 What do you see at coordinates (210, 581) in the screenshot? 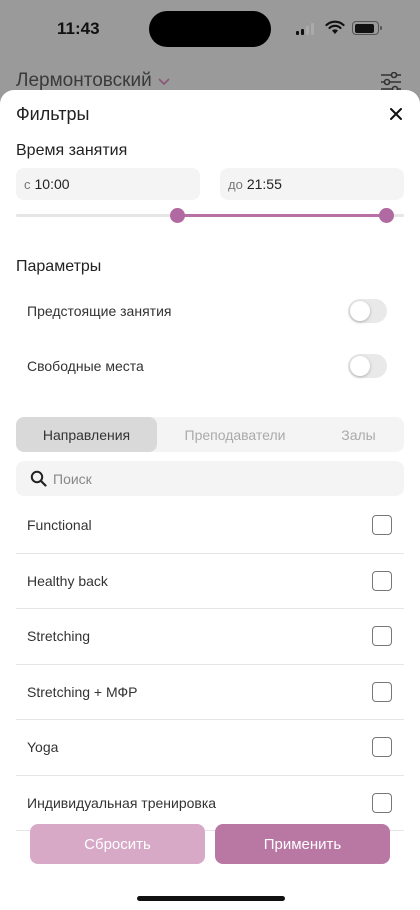
I see `list-item: Healthy back` at bounding box center [210, 581].